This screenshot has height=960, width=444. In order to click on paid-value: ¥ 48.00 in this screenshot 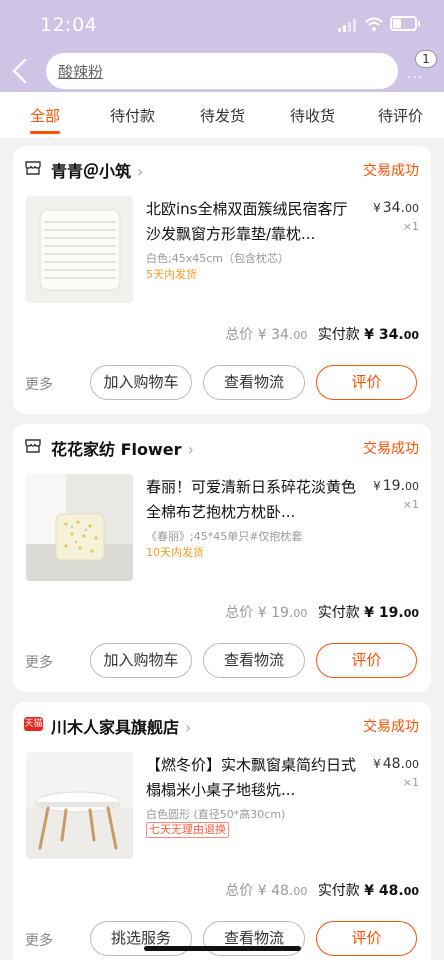, I will do `click(391, 891)`.